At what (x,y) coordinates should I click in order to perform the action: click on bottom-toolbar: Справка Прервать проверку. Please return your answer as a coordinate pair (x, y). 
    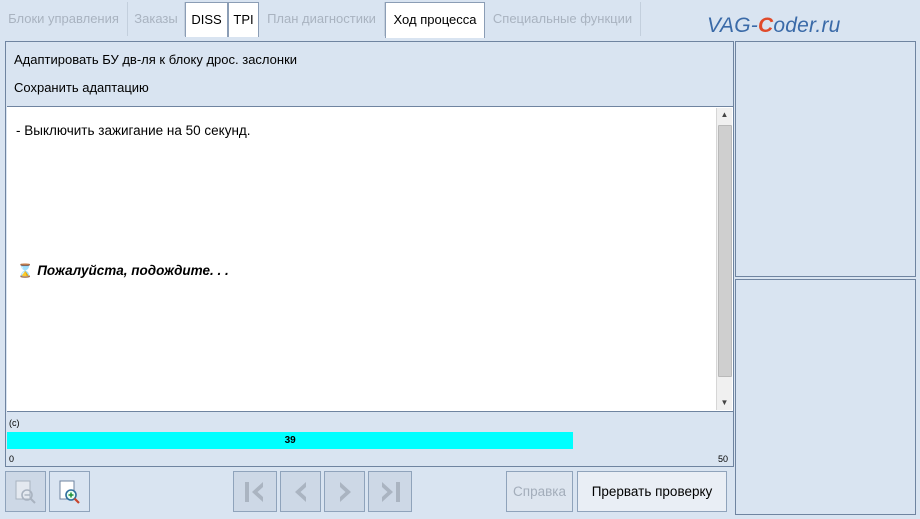
    Looking at the image, I should click on (367, 493).